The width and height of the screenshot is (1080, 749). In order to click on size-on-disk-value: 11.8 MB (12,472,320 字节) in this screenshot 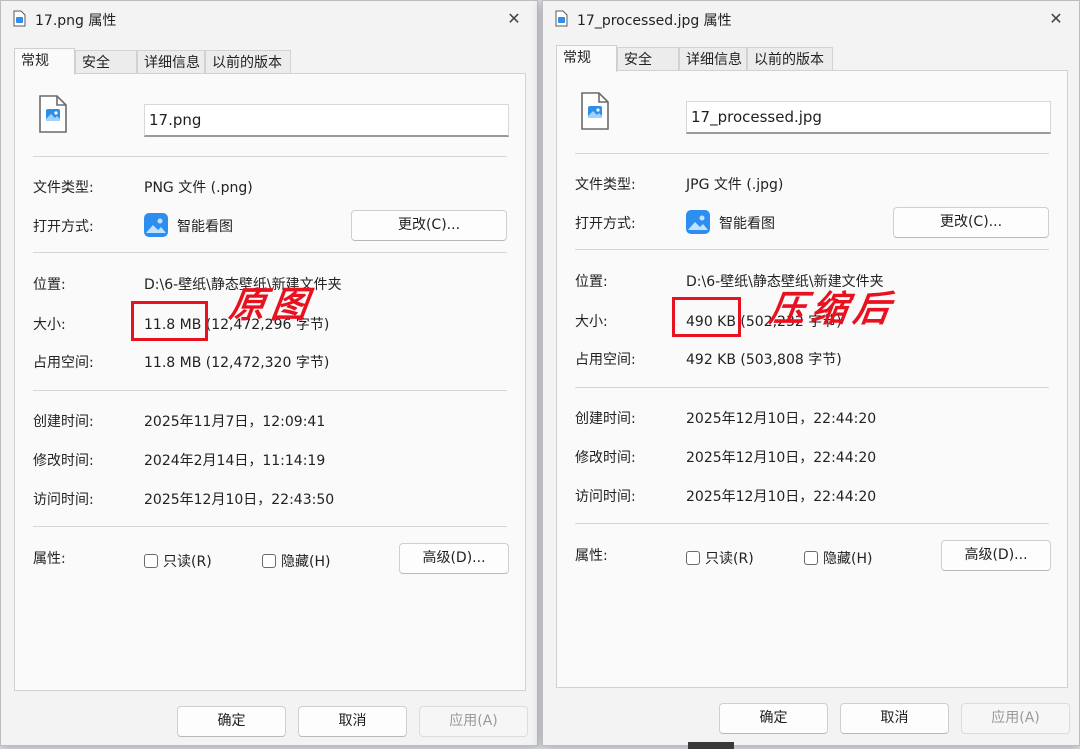, I will do `click(237, 363)`.